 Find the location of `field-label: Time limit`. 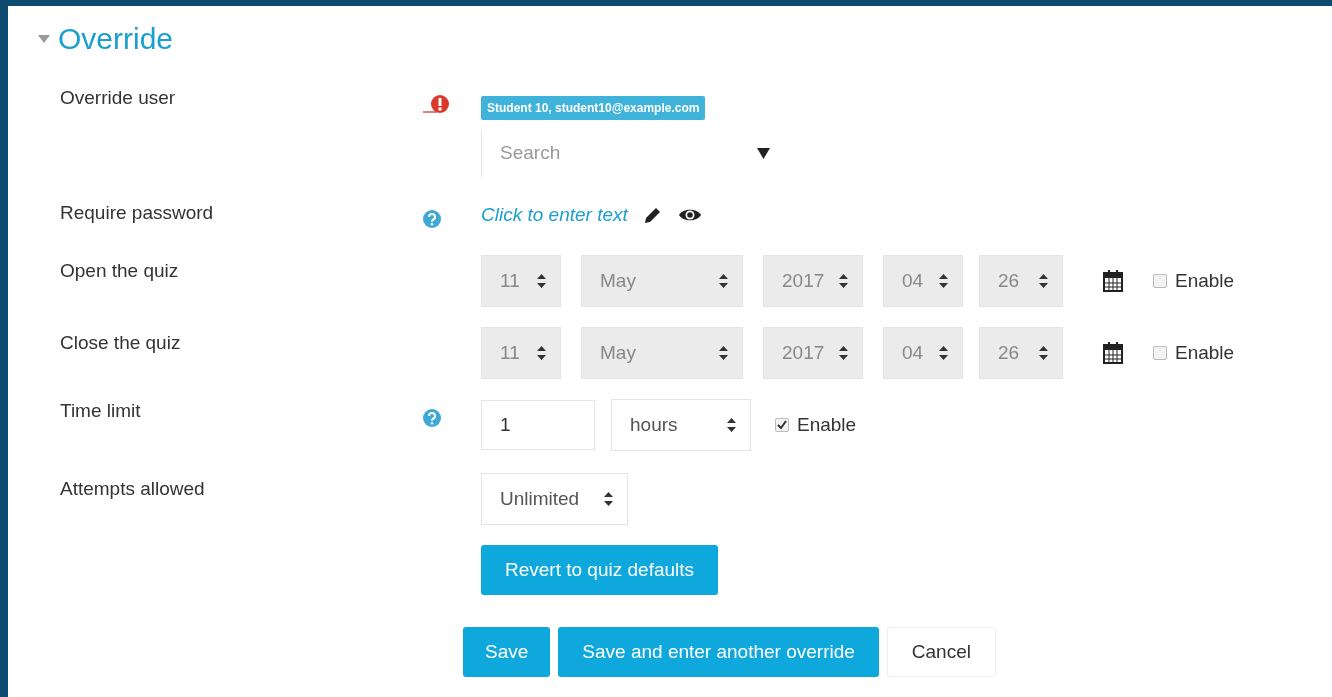

field-label: Time limit is located at coordinates (100, 411).